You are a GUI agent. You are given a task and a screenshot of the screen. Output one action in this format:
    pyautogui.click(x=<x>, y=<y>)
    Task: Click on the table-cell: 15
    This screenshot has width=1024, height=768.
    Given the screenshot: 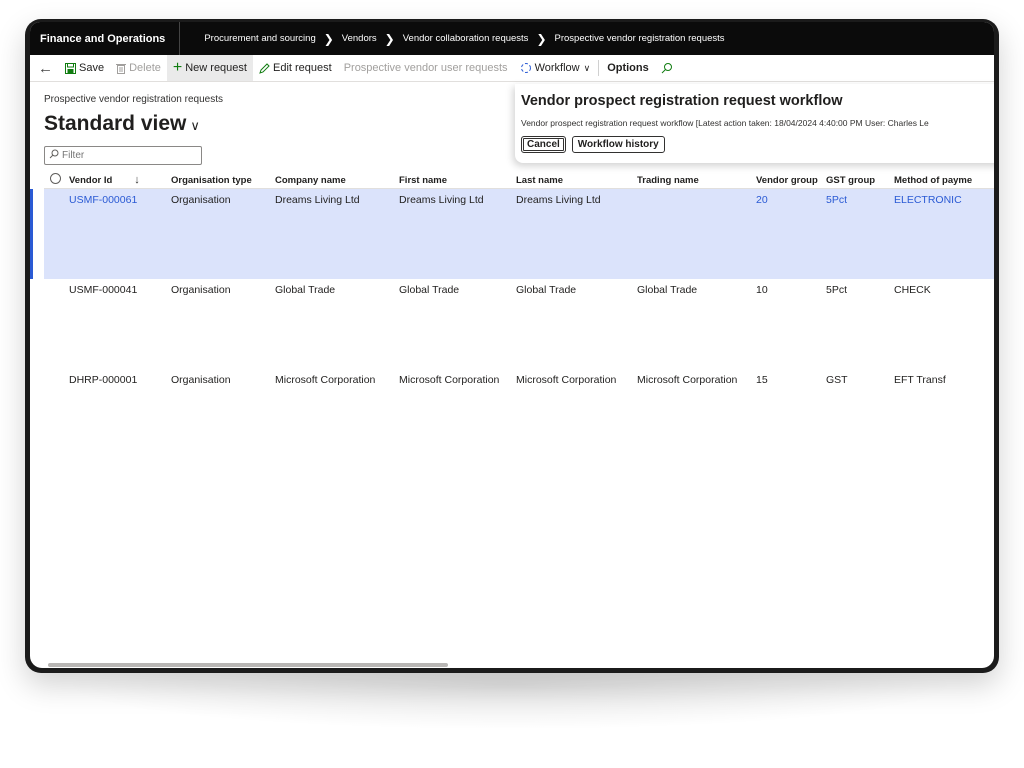 What is the action you would take?
    pyautogui.click(x=762, y=380)
    